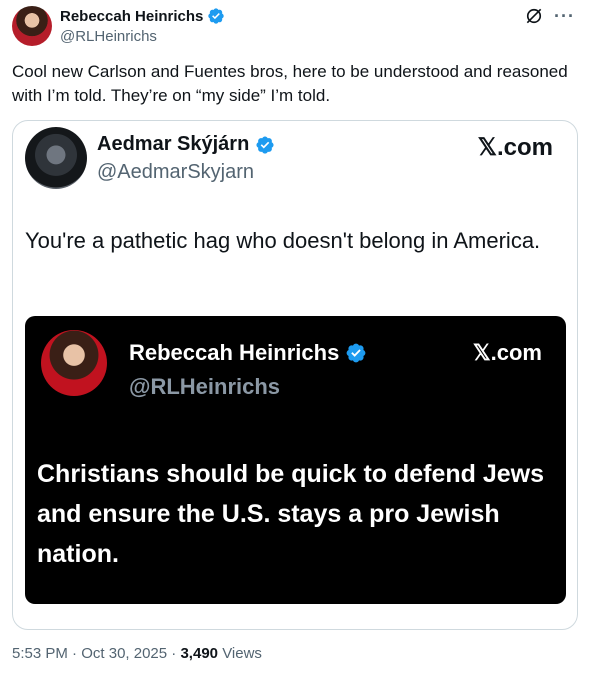  What do you see at coordinates (205, 386) in the screenshot?
I see `inner-author-handle: @RLHeinrichs` at bounding box center [205, 386].